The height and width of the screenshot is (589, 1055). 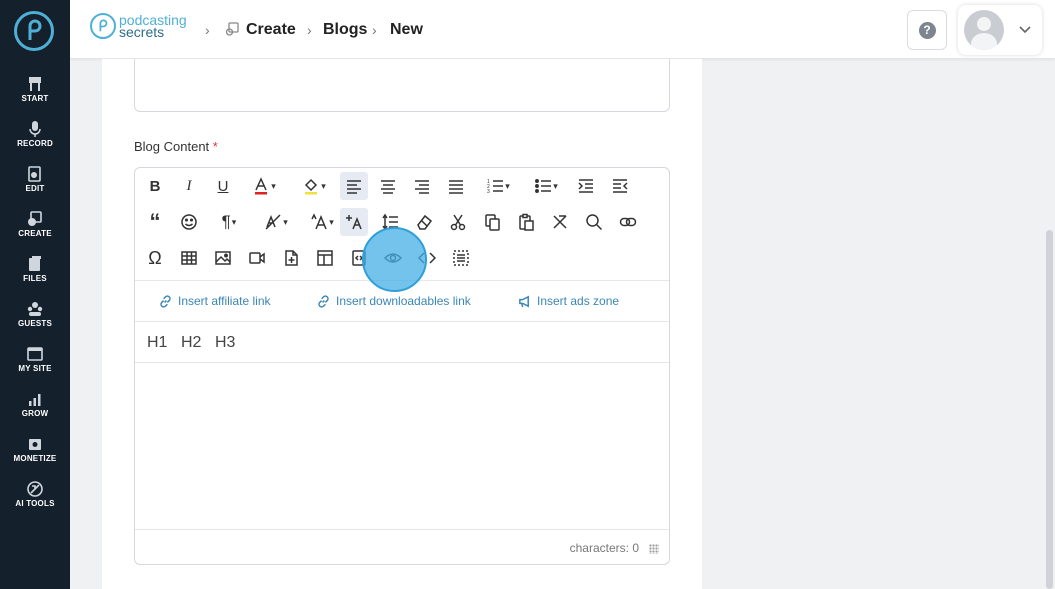 I want to click on resize-handle-icon, so click(x=654, y=549).